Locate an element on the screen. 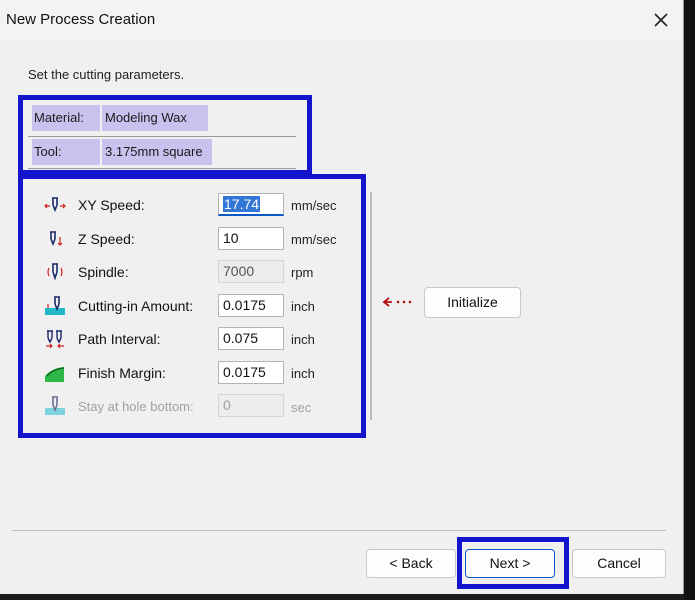  instruction-text: Set the cutting parameters. is located at coordinates (106, 74).